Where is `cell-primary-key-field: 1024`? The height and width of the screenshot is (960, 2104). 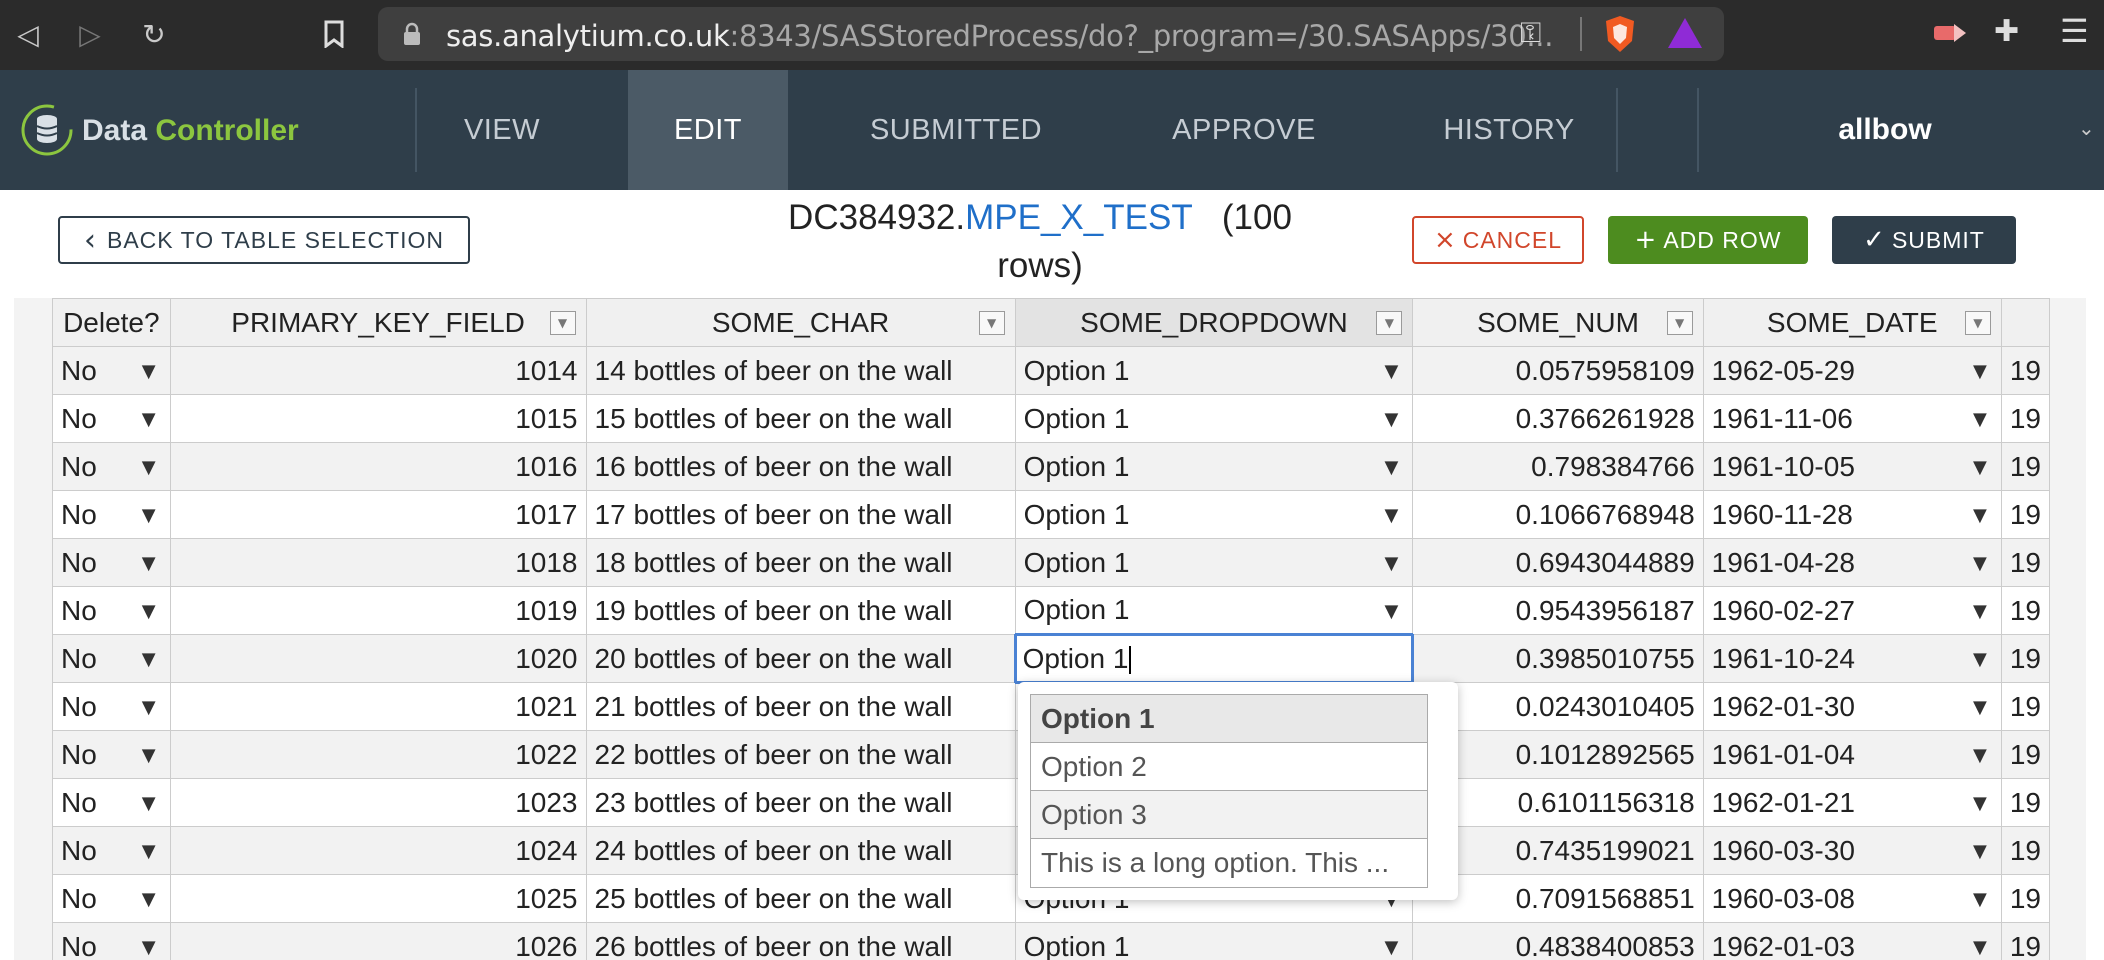
cell-primary-key-field: 1024 is located at coordinates (378, 850).